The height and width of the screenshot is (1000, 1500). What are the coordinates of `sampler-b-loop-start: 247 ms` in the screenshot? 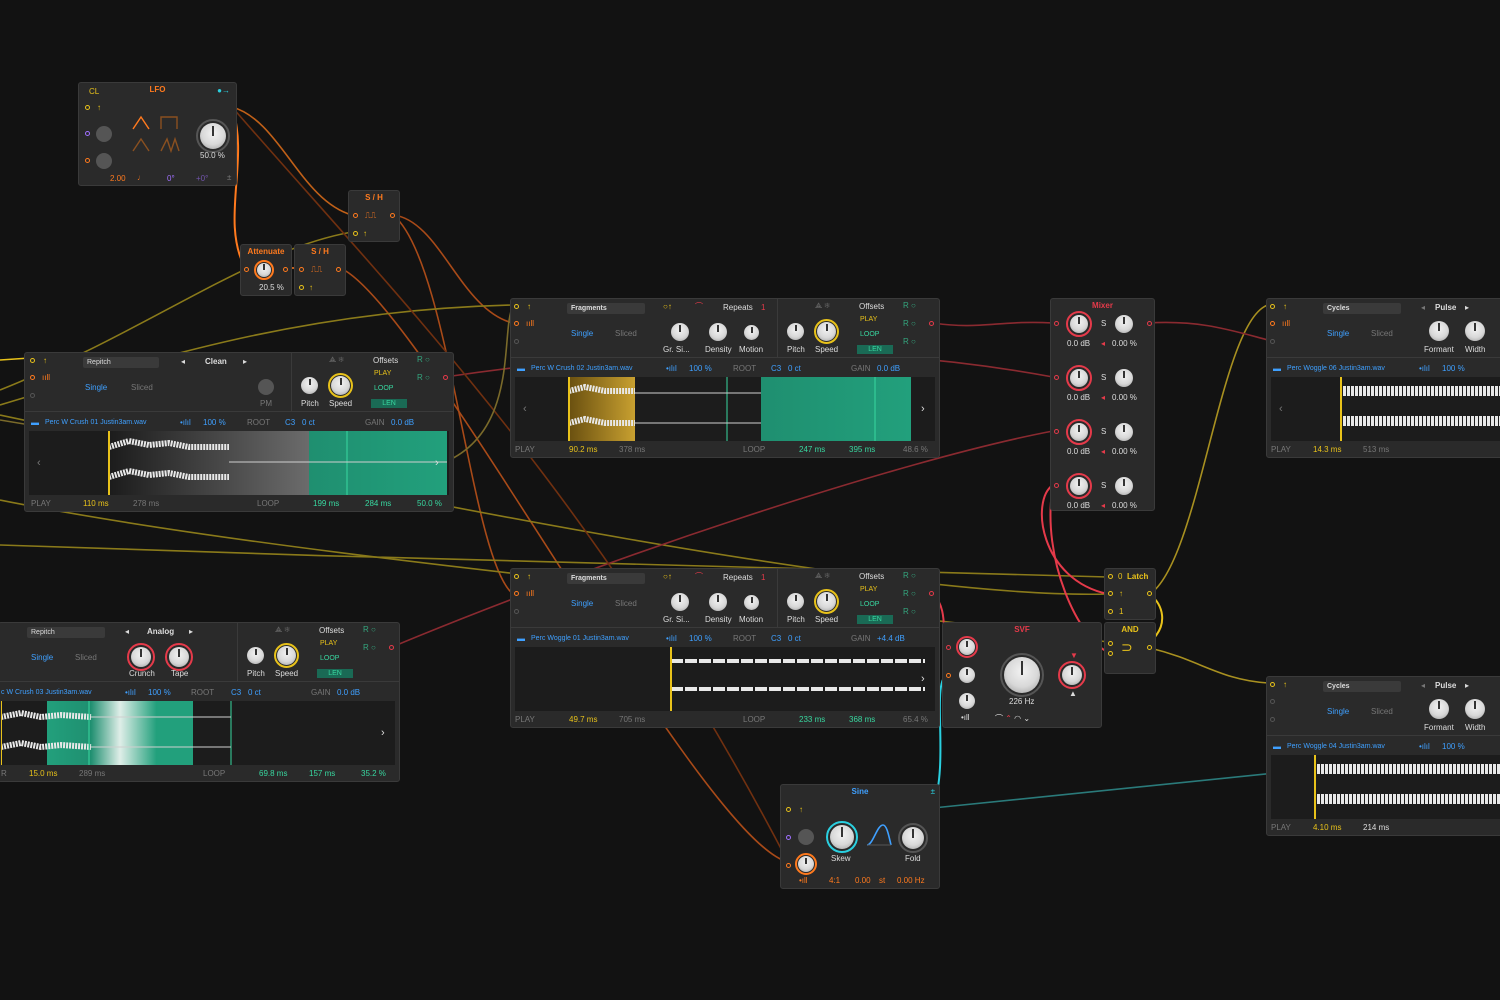 It's located at (812, 449).